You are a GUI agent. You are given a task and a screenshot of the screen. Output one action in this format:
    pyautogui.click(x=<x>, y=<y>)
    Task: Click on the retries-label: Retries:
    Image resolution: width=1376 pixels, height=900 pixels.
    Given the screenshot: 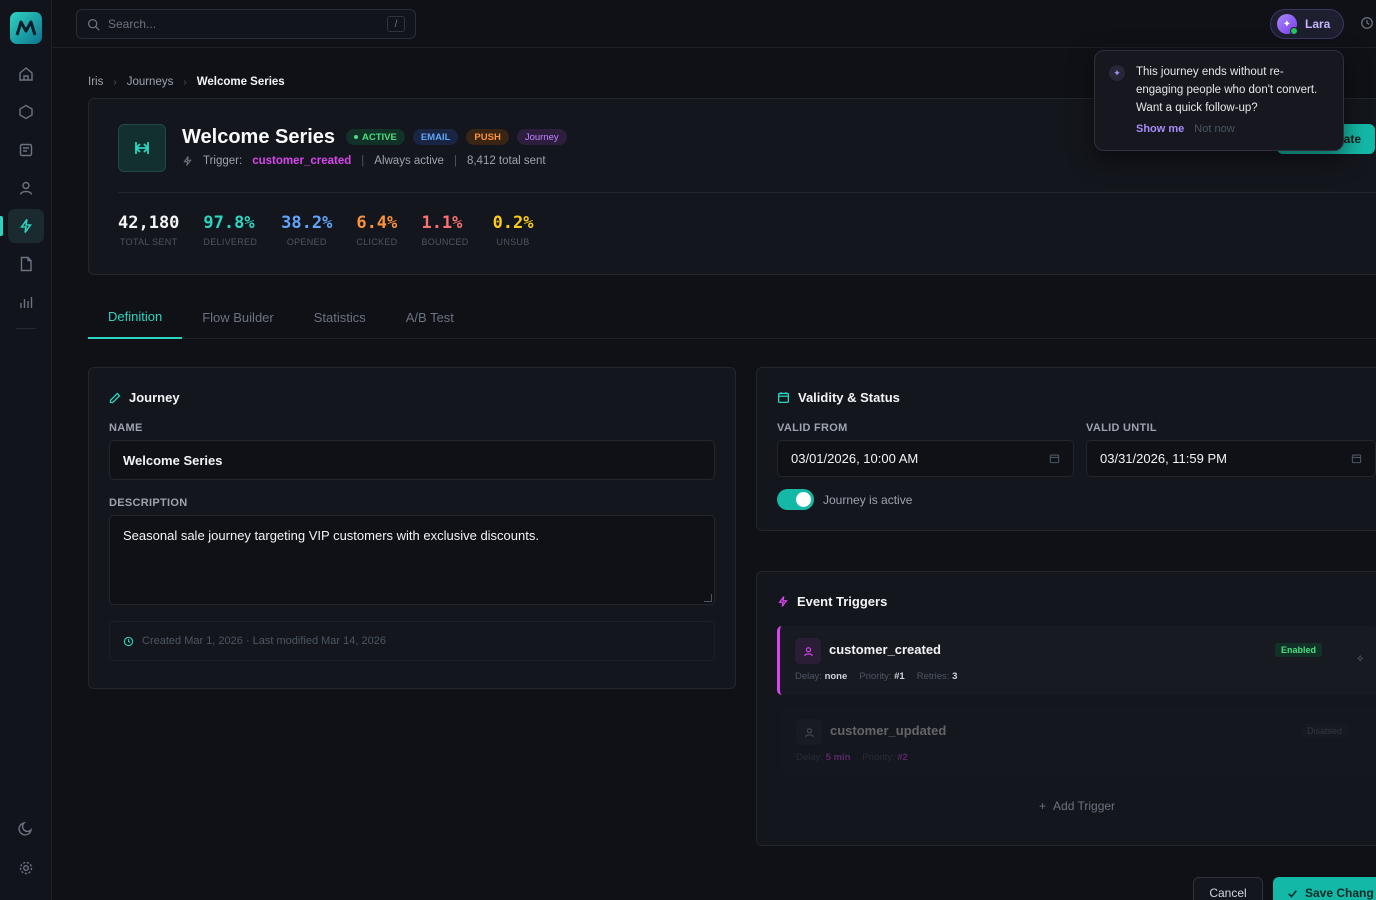 What is the action you would take?
    pyautogui.click(x=933, y=676)
    